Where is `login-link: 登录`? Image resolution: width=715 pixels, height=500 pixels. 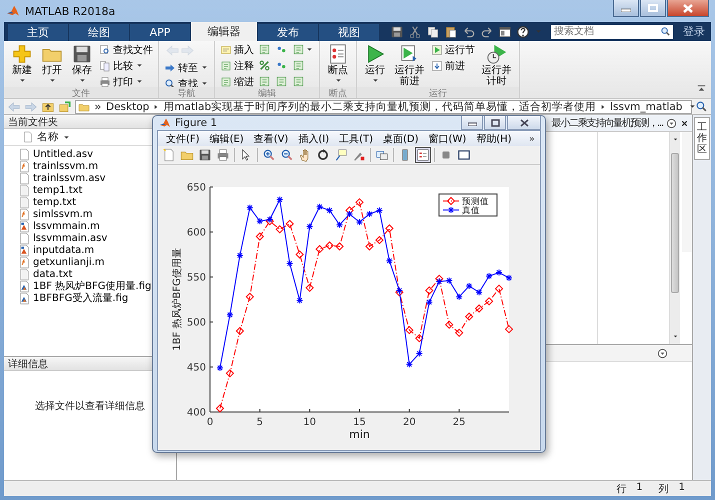
login-link: 登录 is located at coordinates (694, 31).